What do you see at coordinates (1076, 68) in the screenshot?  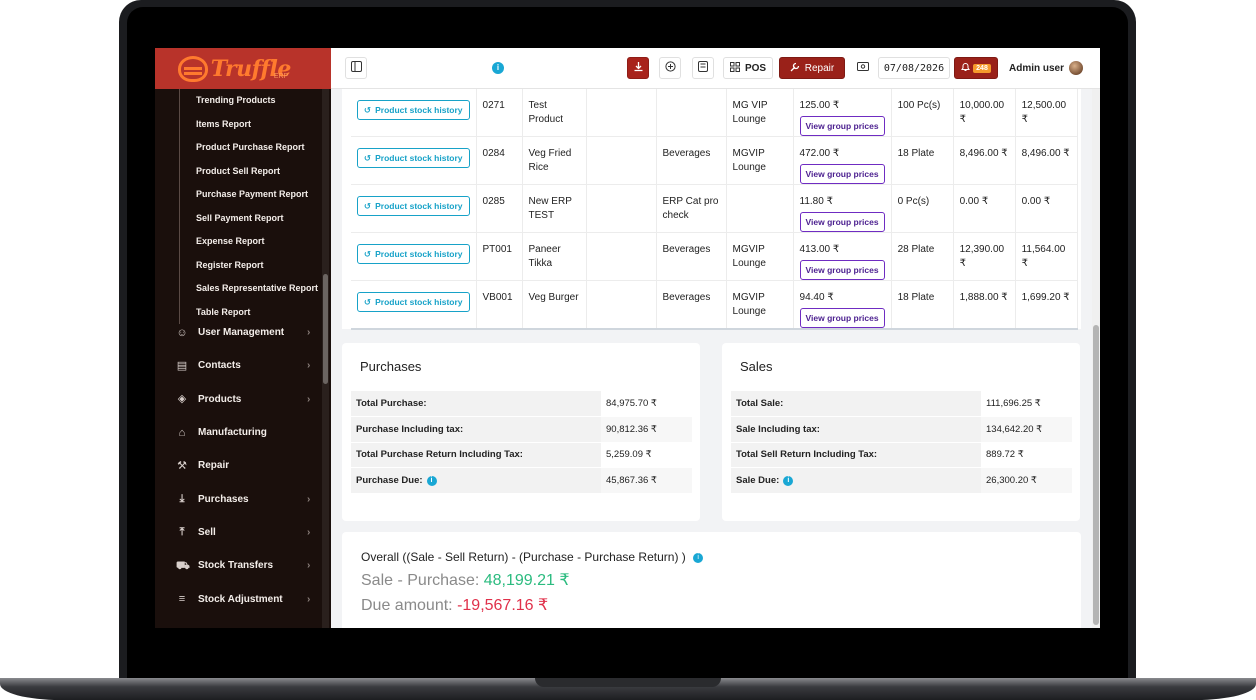 I see `avatar` at bounding box center [1076, 68].